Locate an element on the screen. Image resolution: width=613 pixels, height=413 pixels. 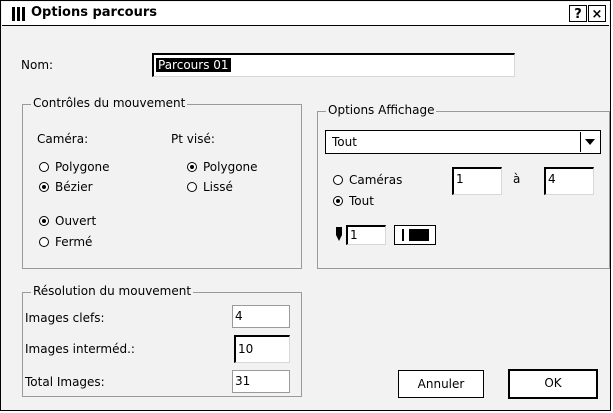
color-picker-button is located at coordinates (415, 235).